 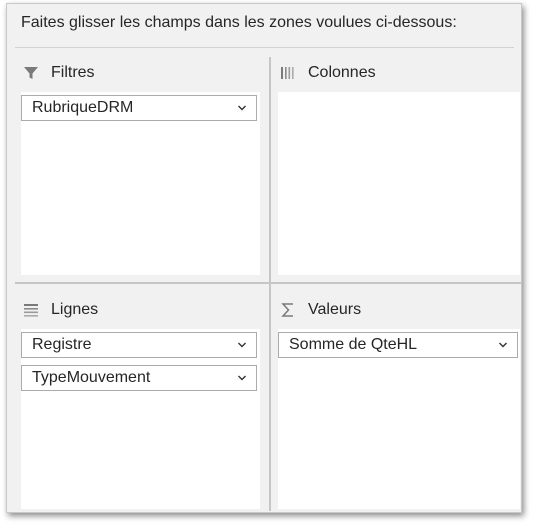 I want to click on columns-area-header: Colonnes, so click(x=327, y=73).